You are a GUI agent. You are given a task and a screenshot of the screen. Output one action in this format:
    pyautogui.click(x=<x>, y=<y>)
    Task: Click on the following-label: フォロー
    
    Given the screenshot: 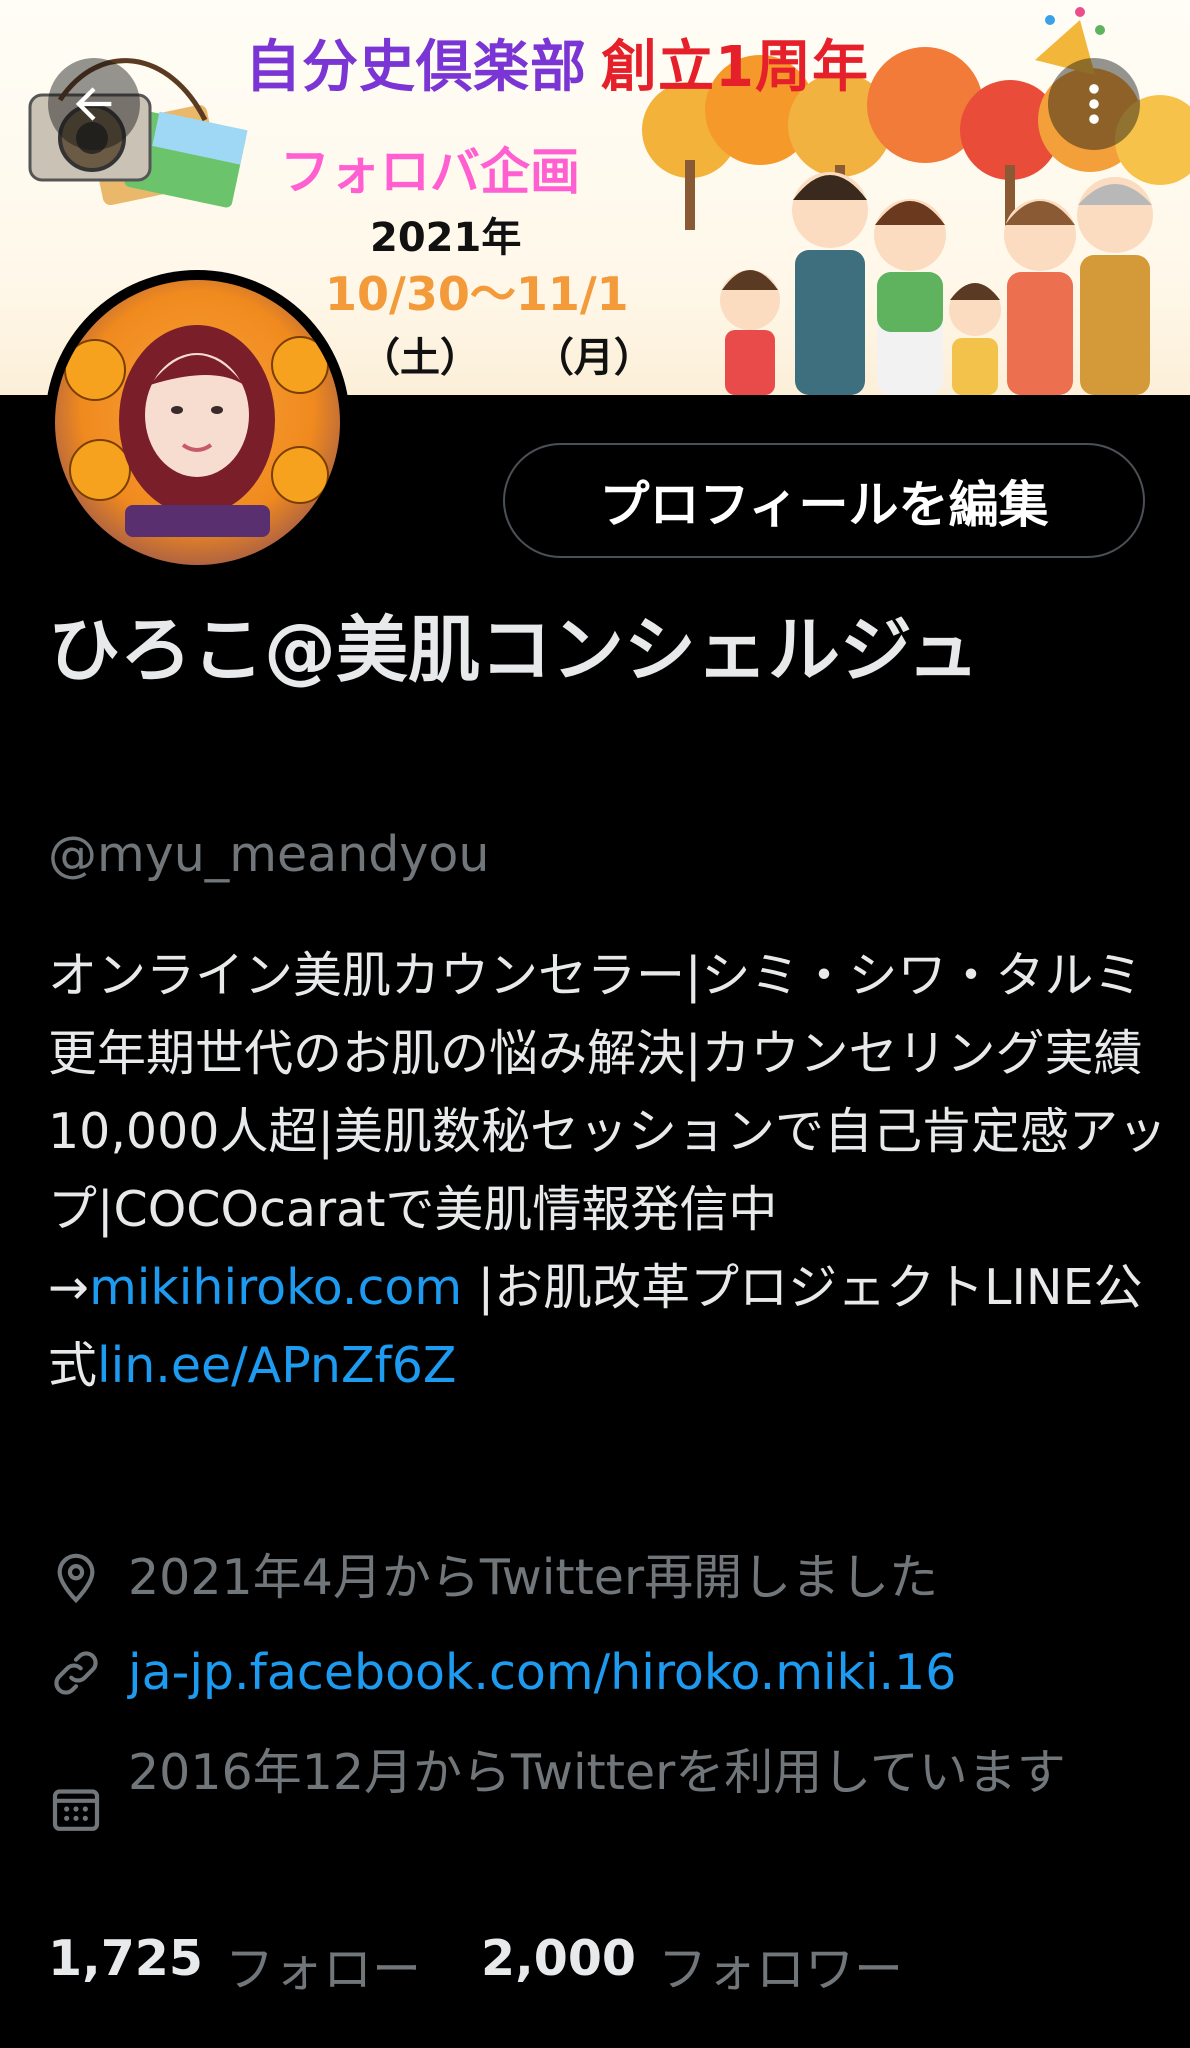 What is the action you would take?
    pyautogui.click(x=323, y=1969)
    